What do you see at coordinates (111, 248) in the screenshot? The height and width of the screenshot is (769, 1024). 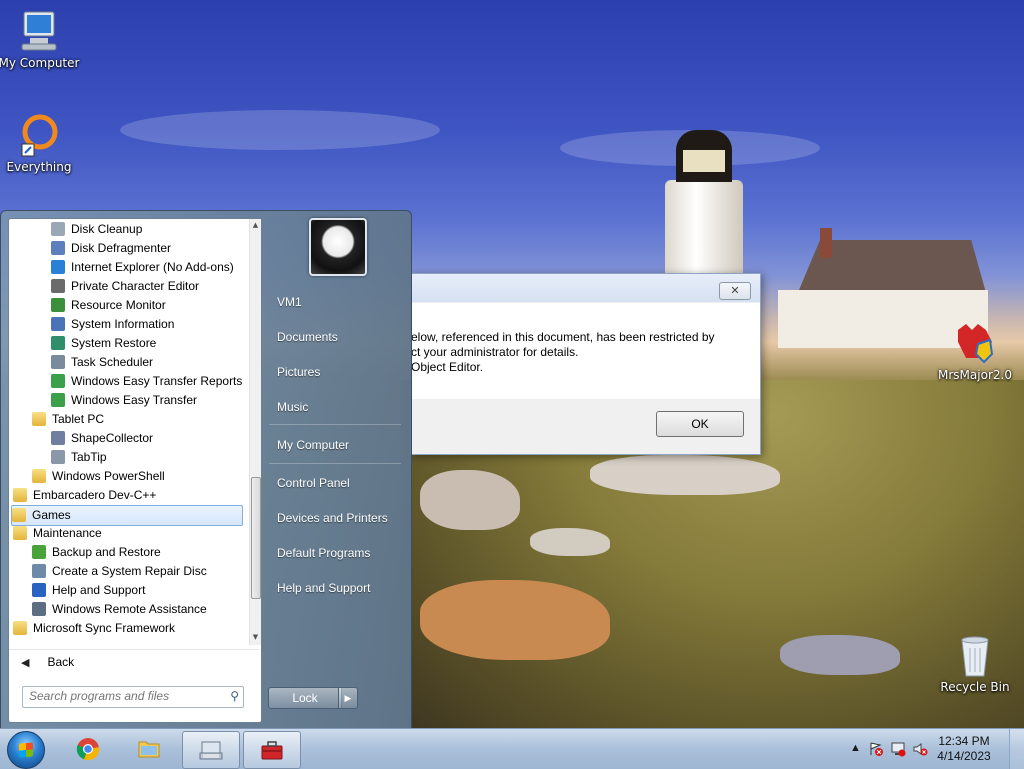 I see `program-item: Disk Defragmenter` at bounding box center [111, 248].